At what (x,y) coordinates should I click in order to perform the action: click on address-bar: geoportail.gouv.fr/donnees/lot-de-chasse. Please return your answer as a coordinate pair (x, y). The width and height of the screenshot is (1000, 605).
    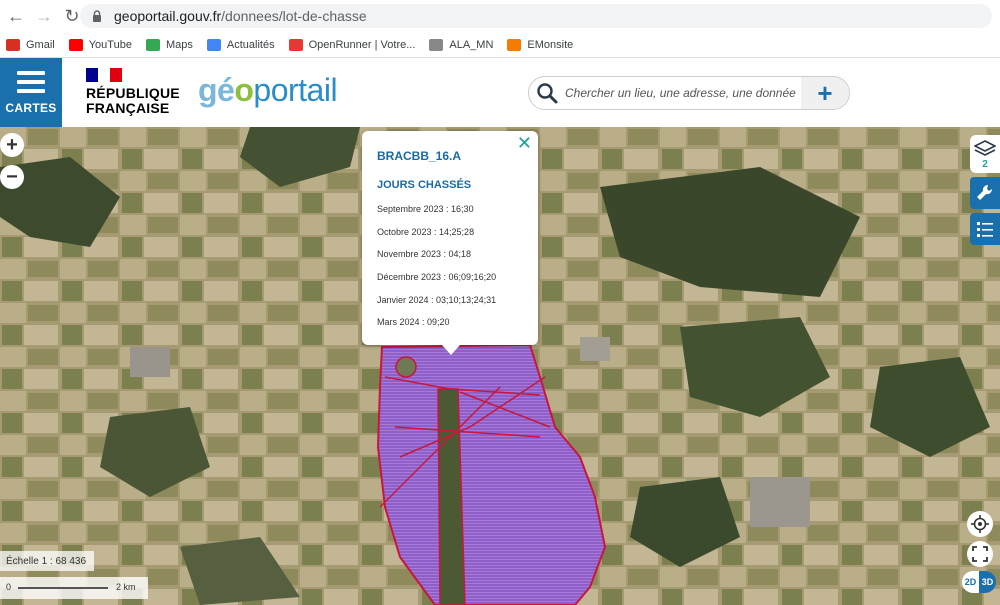
    Looking at the image, I should click on (536, 16).